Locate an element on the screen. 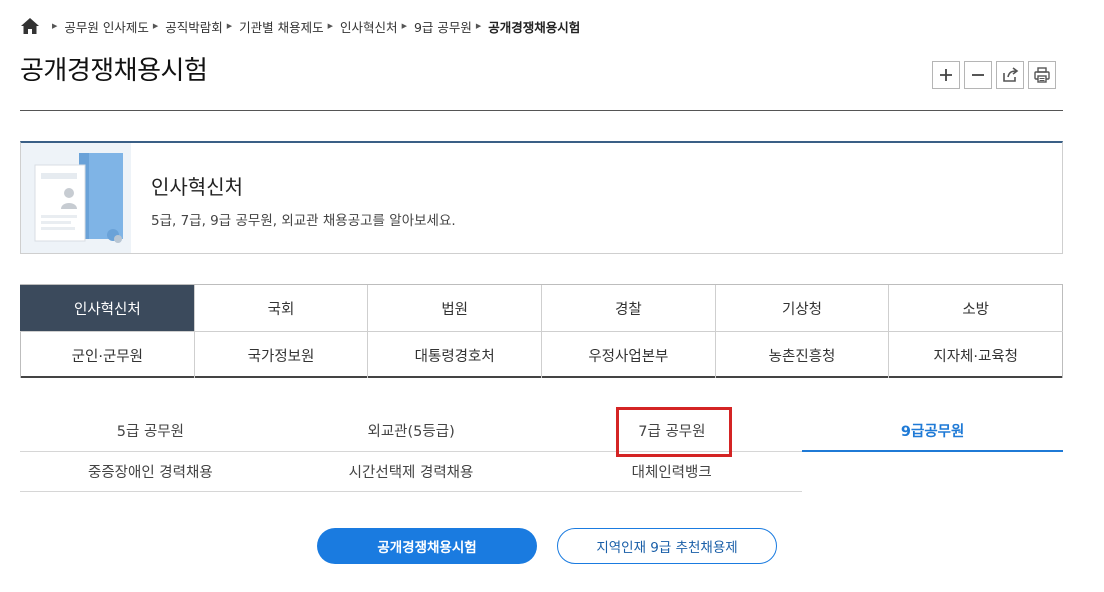 Image resolution: width=1104 pixels, height=592 pixels. org-tab-active: 인사혁신처 is located at coordinates (107, 308).